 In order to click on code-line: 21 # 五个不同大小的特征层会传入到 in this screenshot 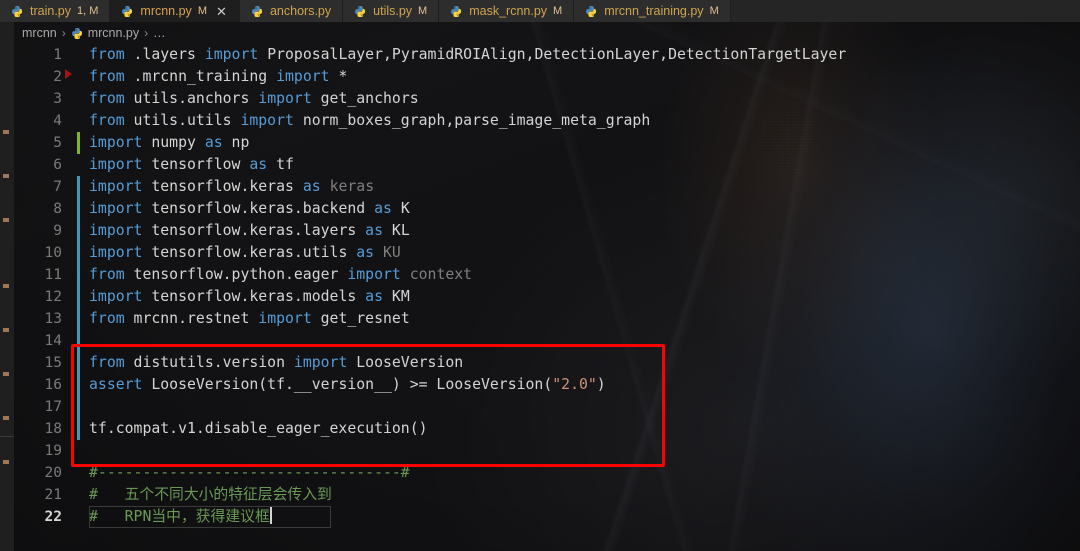, I will do `click(547, 495)`.